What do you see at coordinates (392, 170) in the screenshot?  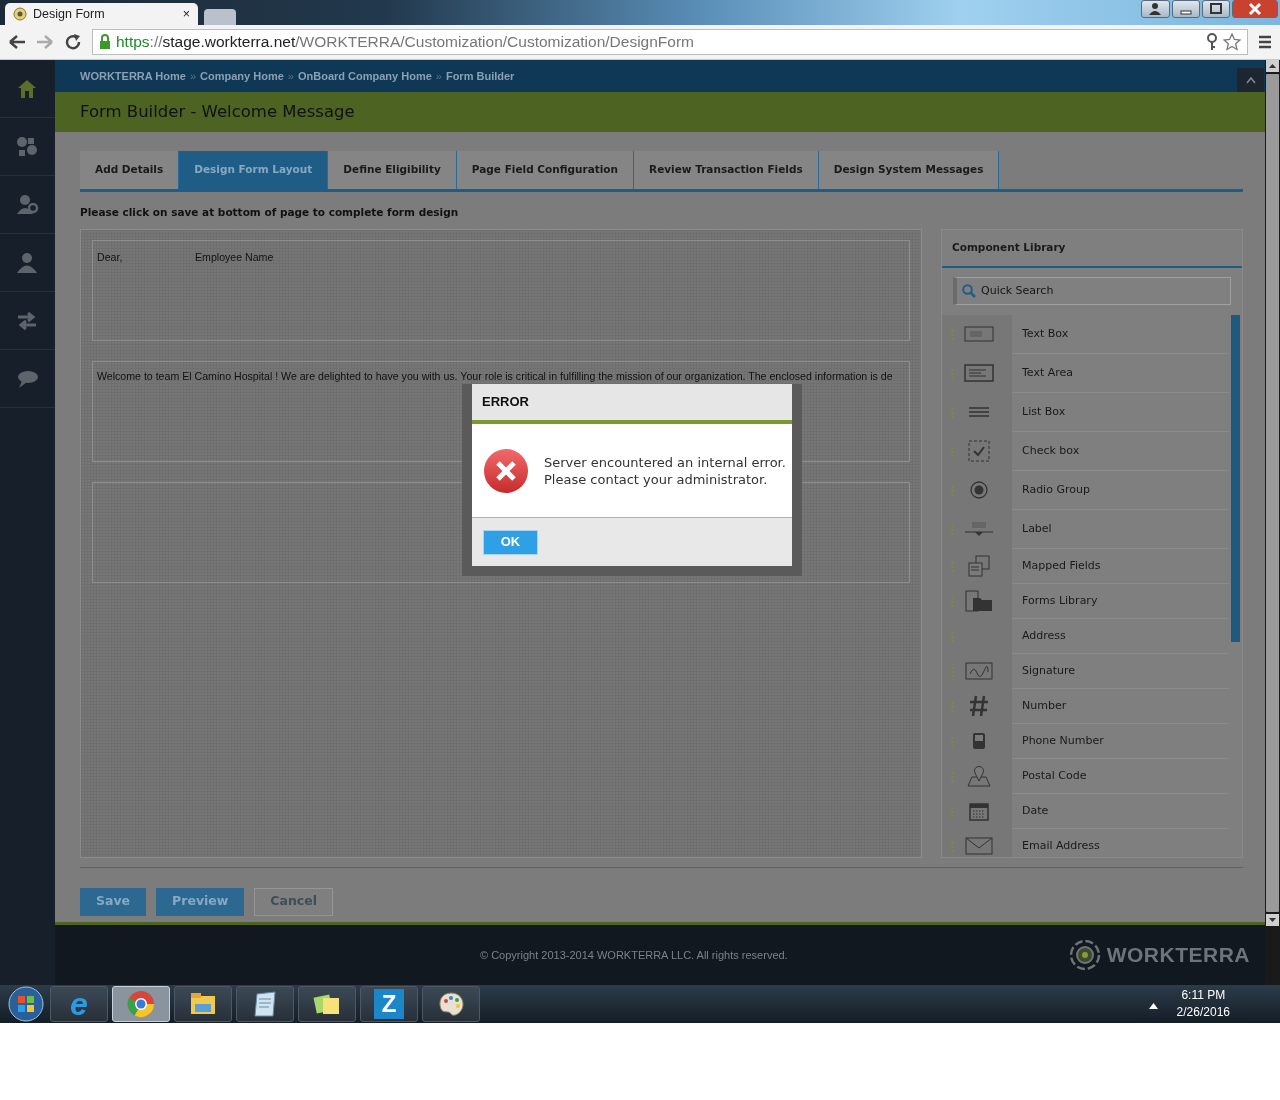 I see `tab: Define Eligibility` at bounding box center [392, 170].